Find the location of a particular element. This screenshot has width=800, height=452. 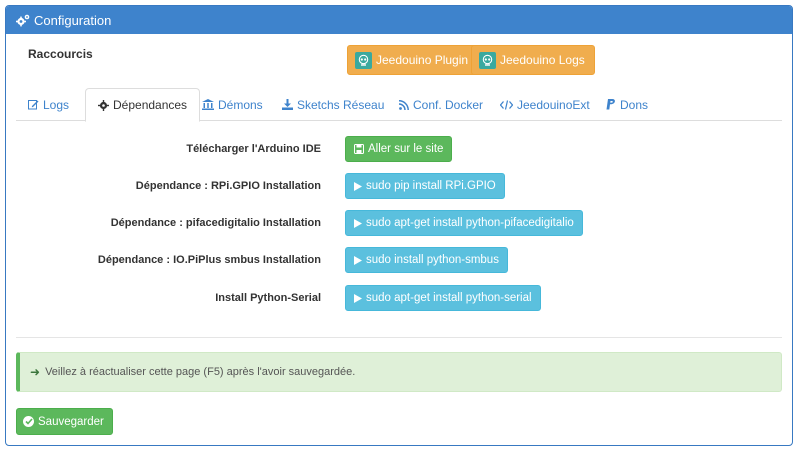

tab-label: Conf. Docker is located at coordinates (448, 104).